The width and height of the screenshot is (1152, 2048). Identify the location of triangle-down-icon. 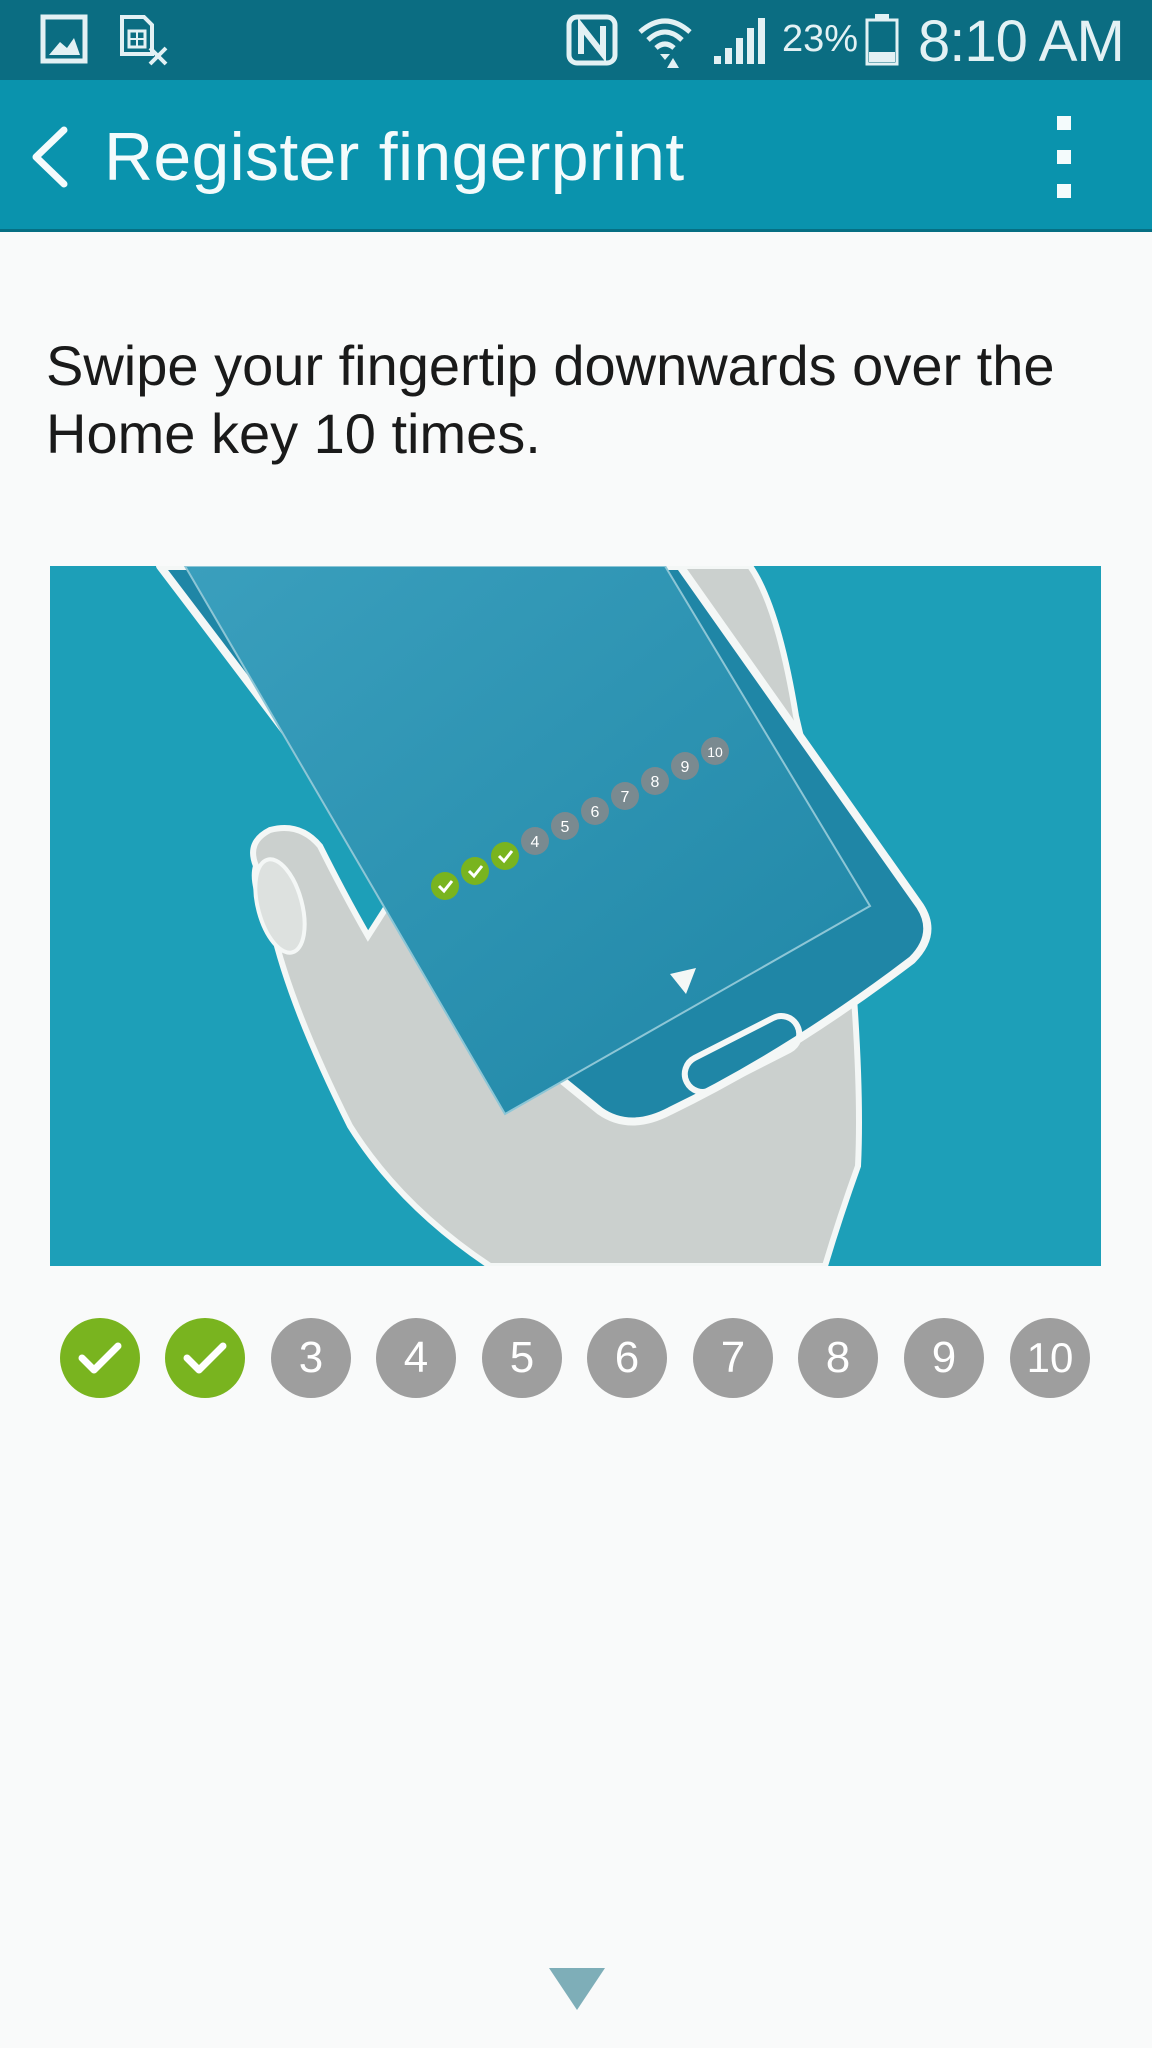
(577, 1989).